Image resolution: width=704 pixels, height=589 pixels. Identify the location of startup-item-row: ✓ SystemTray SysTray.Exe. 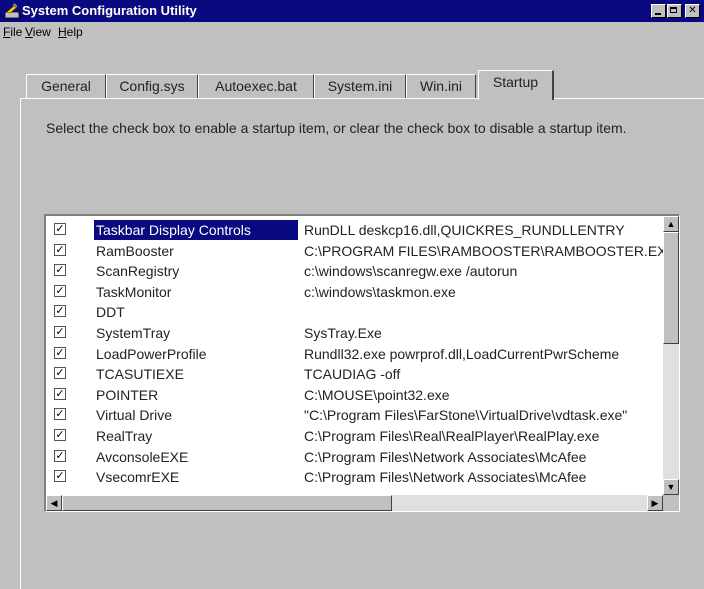
(355, 333).